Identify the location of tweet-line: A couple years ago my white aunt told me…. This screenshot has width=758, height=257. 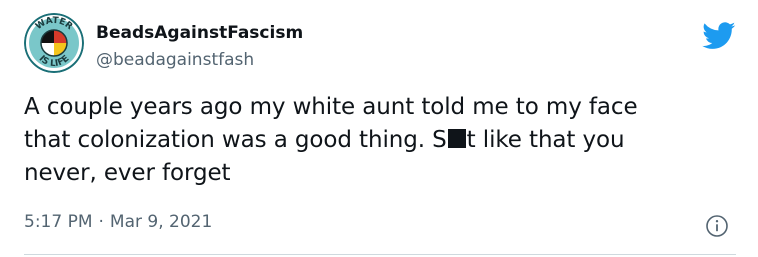
(331, 107).